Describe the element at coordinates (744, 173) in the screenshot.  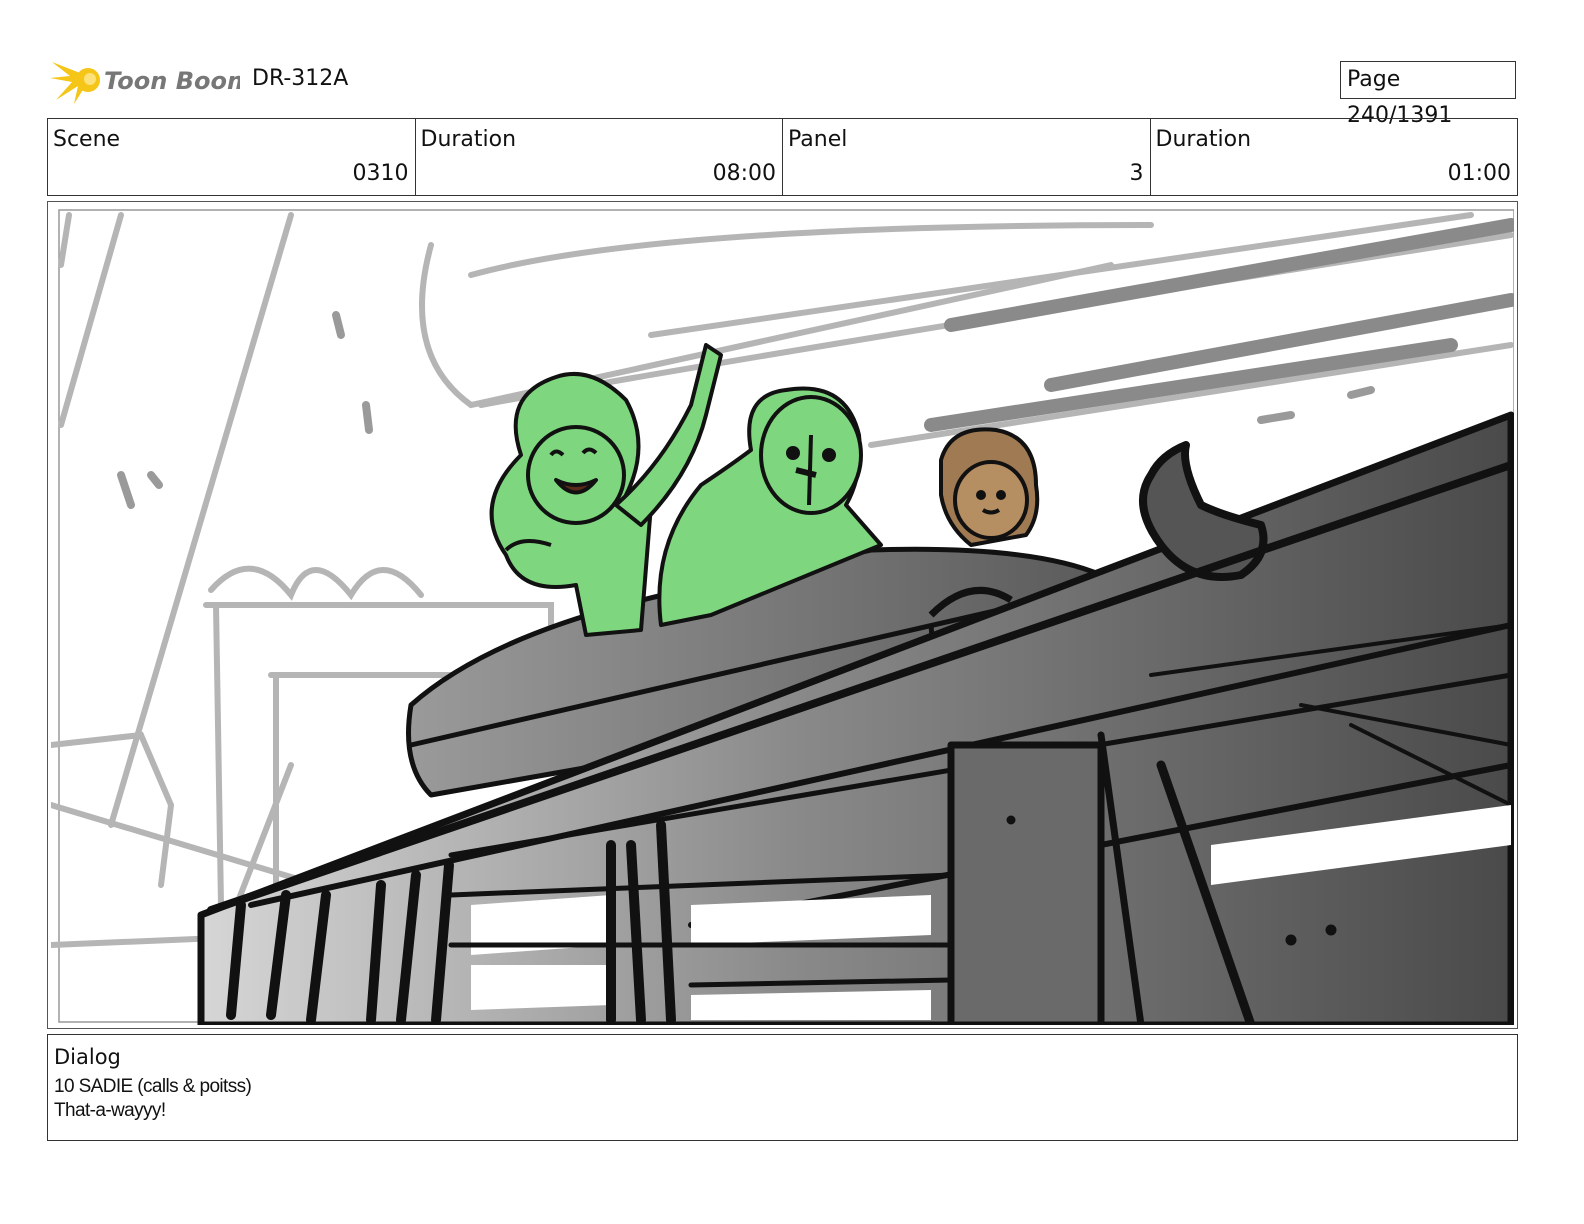
I see `scene-duration-value: 08:00` at that location.